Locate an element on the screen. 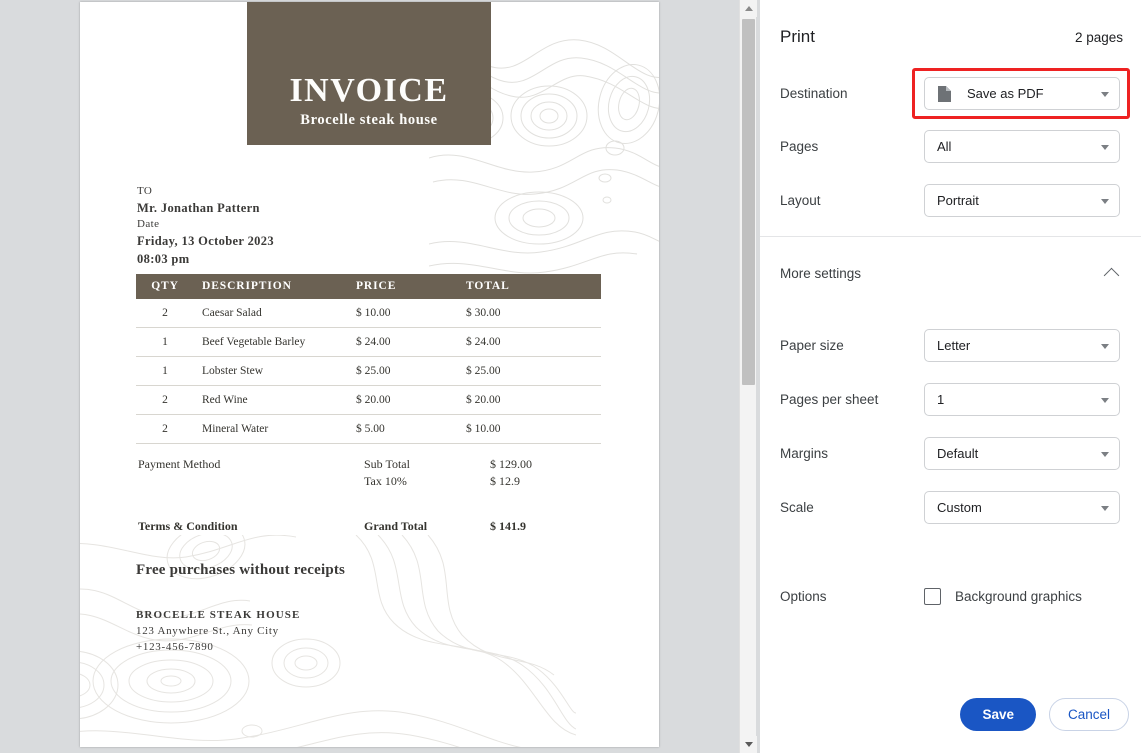  scroll-up-arrow-icon is located at coordinates (748, 8).